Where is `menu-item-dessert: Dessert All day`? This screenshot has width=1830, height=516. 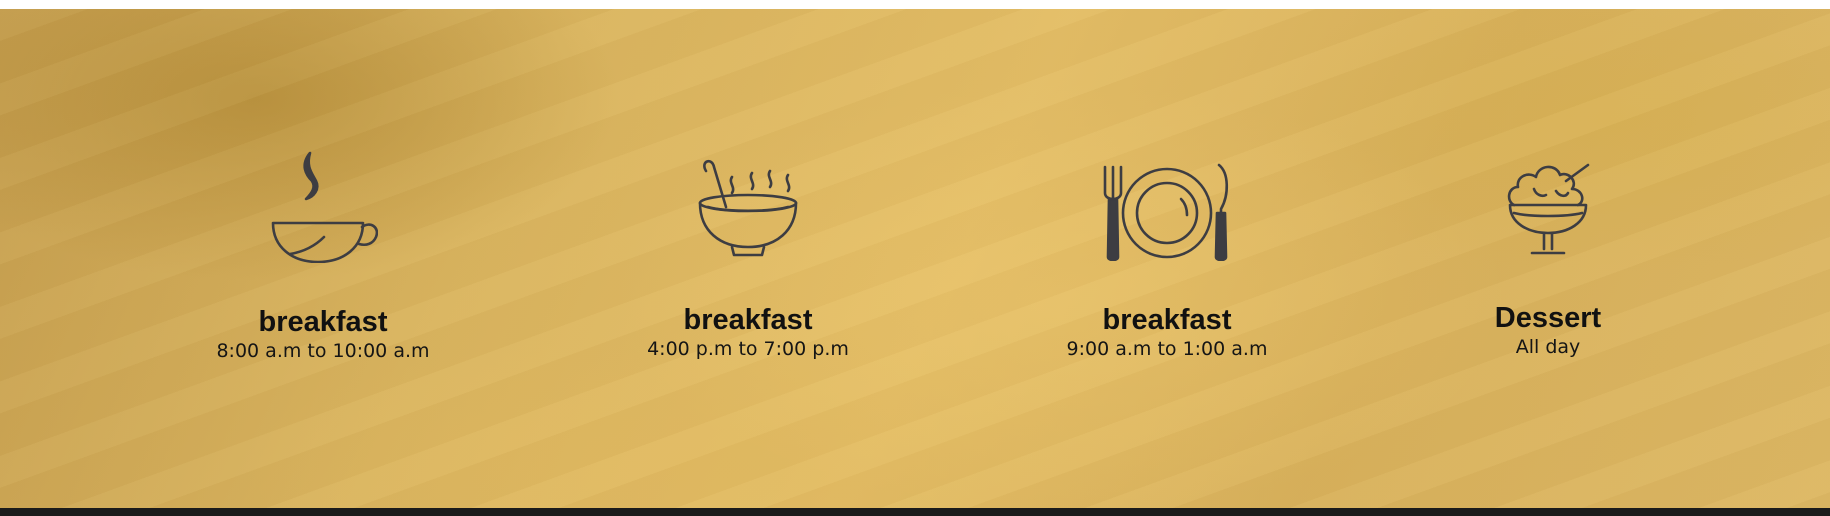
menu-item-dessert: Dessert All day is located at coordinates (1548, 259).